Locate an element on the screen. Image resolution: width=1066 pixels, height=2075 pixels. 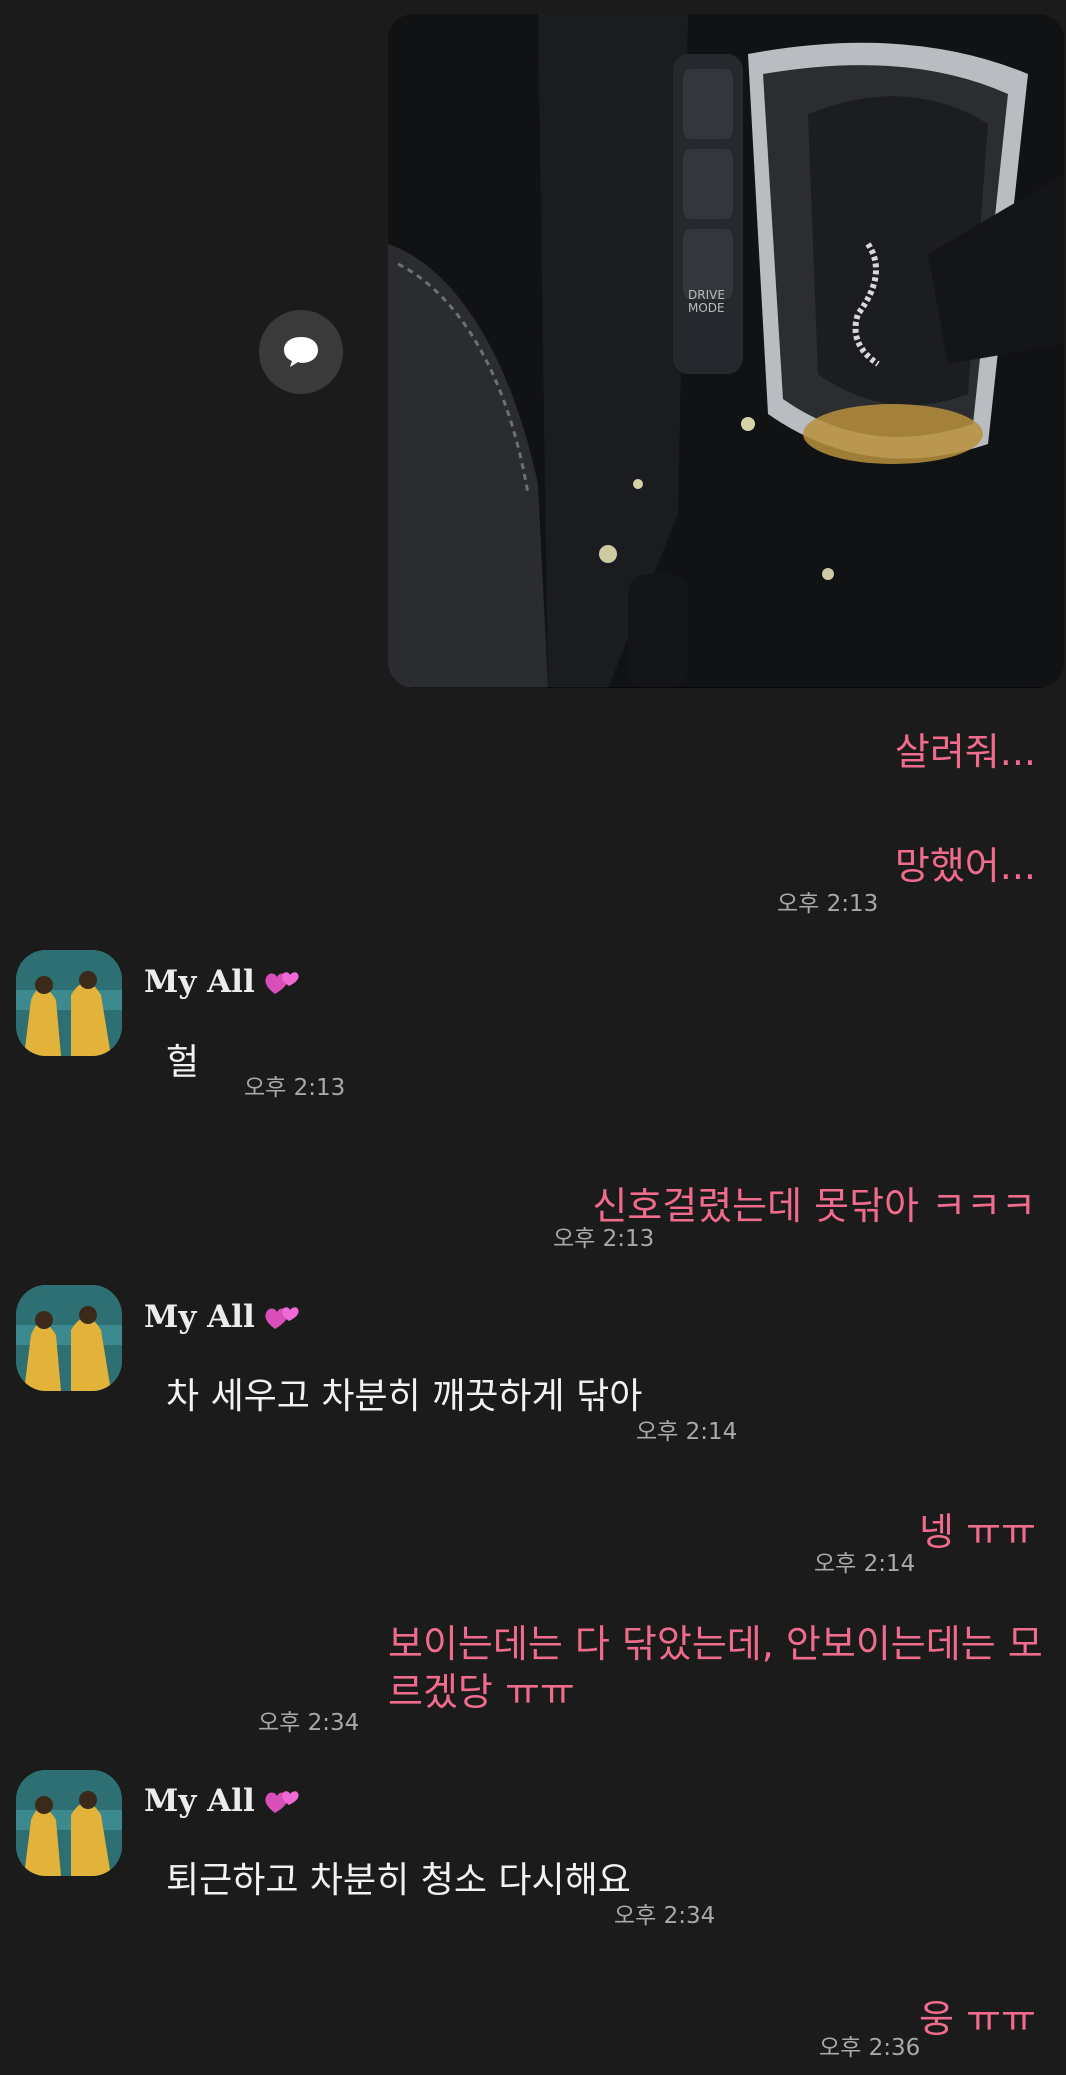
share-button is located at coordinates (301, 352).